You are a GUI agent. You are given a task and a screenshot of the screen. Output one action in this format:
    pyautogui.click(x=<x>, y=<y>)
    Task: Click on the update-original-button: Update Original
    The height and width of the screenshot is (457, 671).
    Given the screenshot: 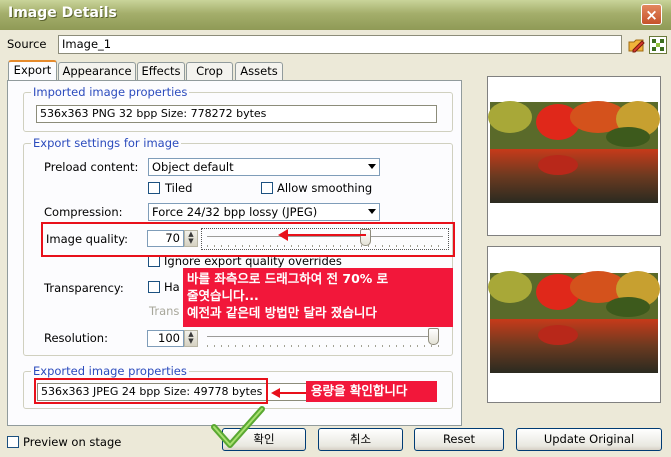 What is the action you would take?
    pyautogui.click(x=589, y=439)
    